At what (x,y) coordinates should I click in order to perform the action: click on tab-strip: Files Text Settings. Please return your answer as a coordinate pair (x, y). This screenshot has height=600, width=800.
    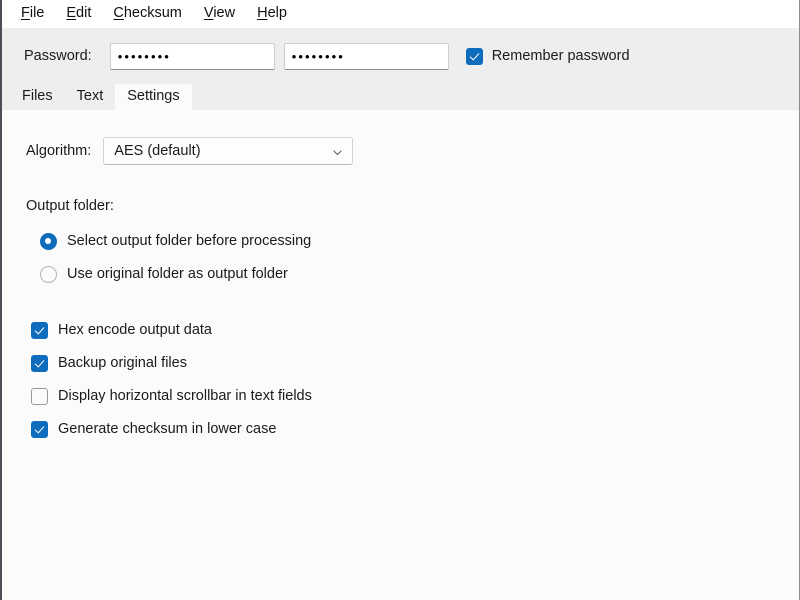
    Looking at the image, I should click on (400, 97).